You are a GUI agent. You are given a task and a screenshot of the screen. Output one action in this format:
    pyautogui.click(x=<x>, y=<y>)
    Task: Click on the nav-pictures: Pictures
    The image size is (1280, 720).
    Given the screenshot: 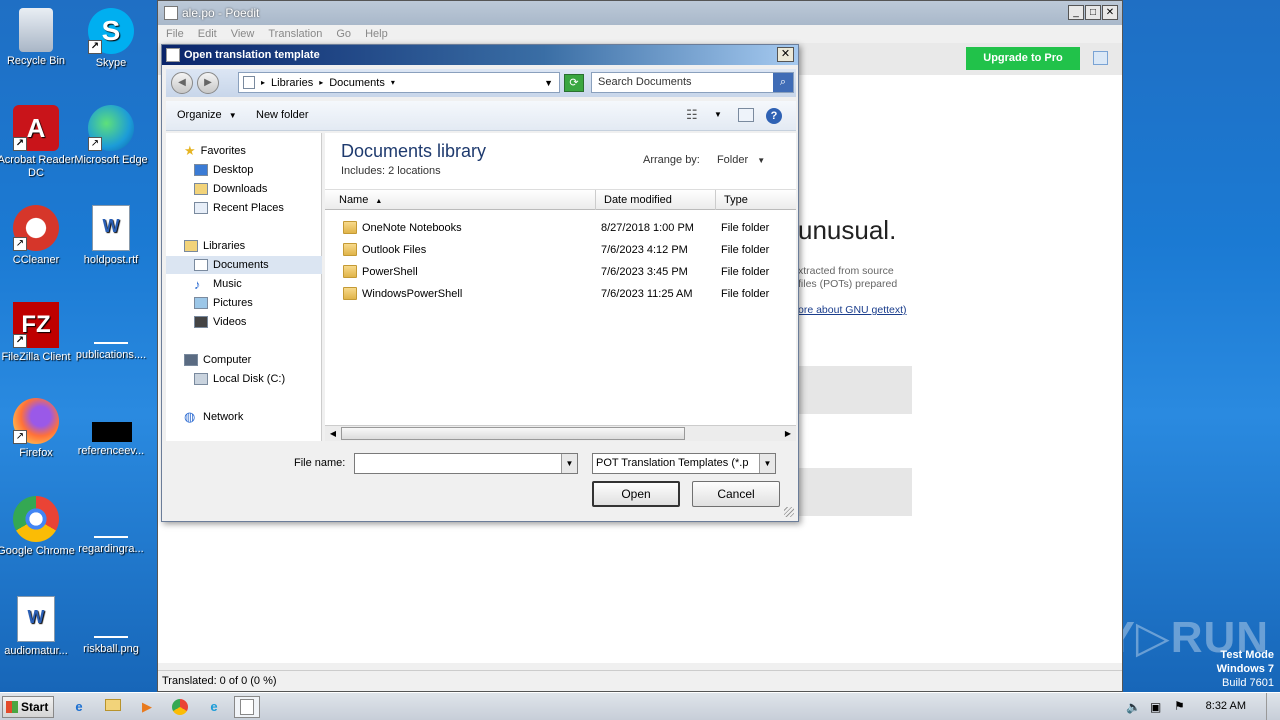 What is the action you would take?
    pyautogui.click(x=223, y=303)
    